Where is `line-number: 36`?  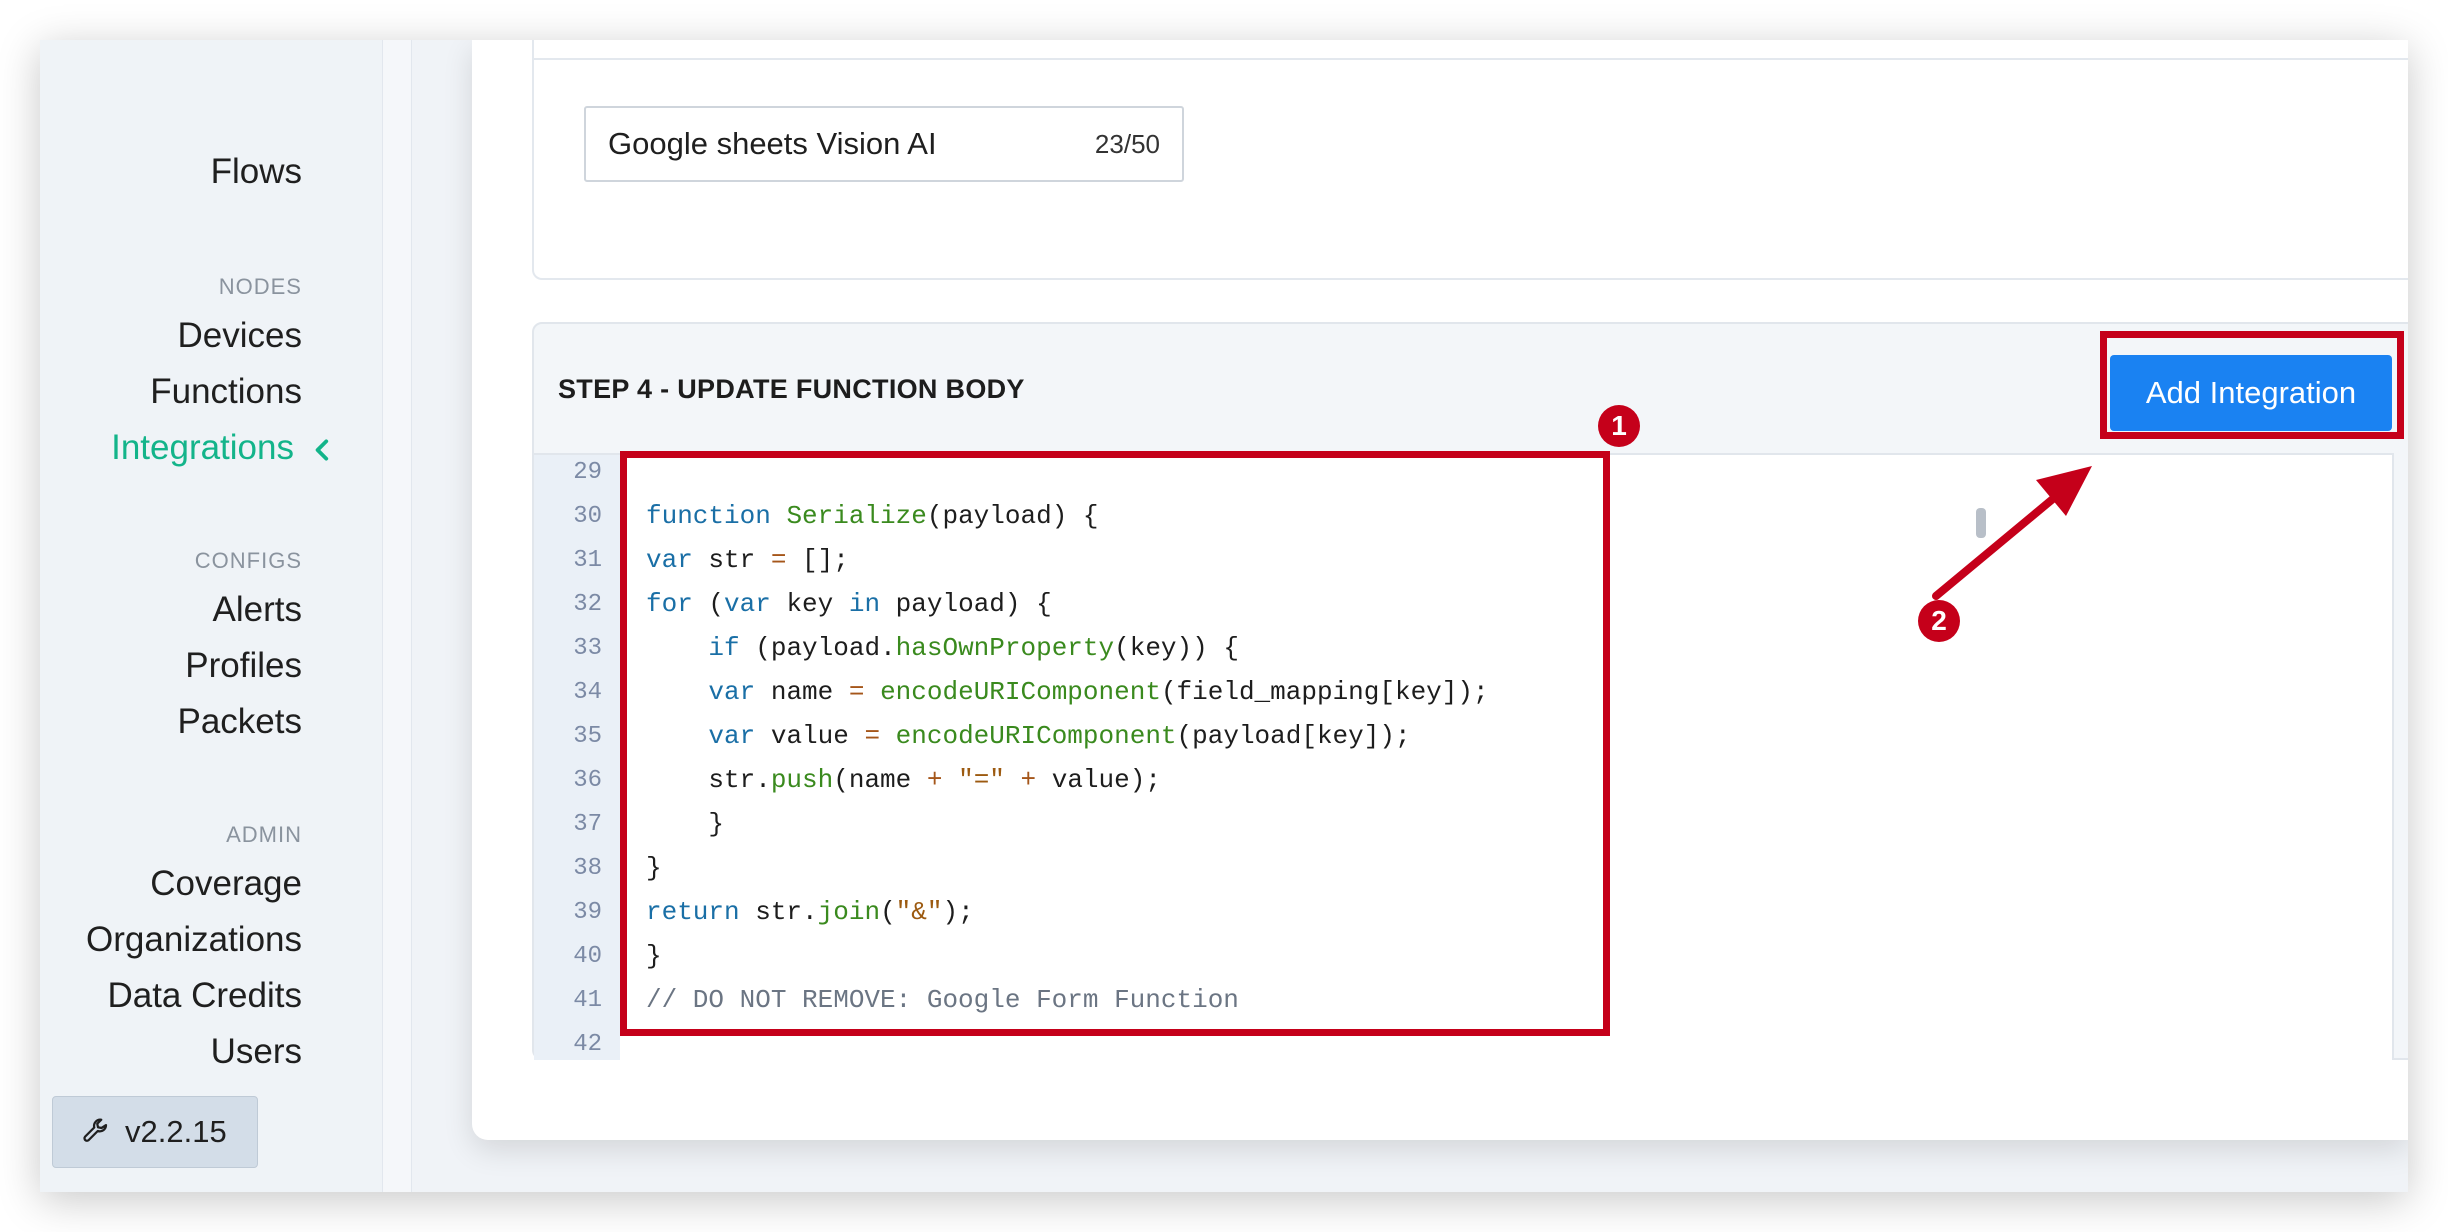
line-number: 36 is located at coordinates (587, 780).